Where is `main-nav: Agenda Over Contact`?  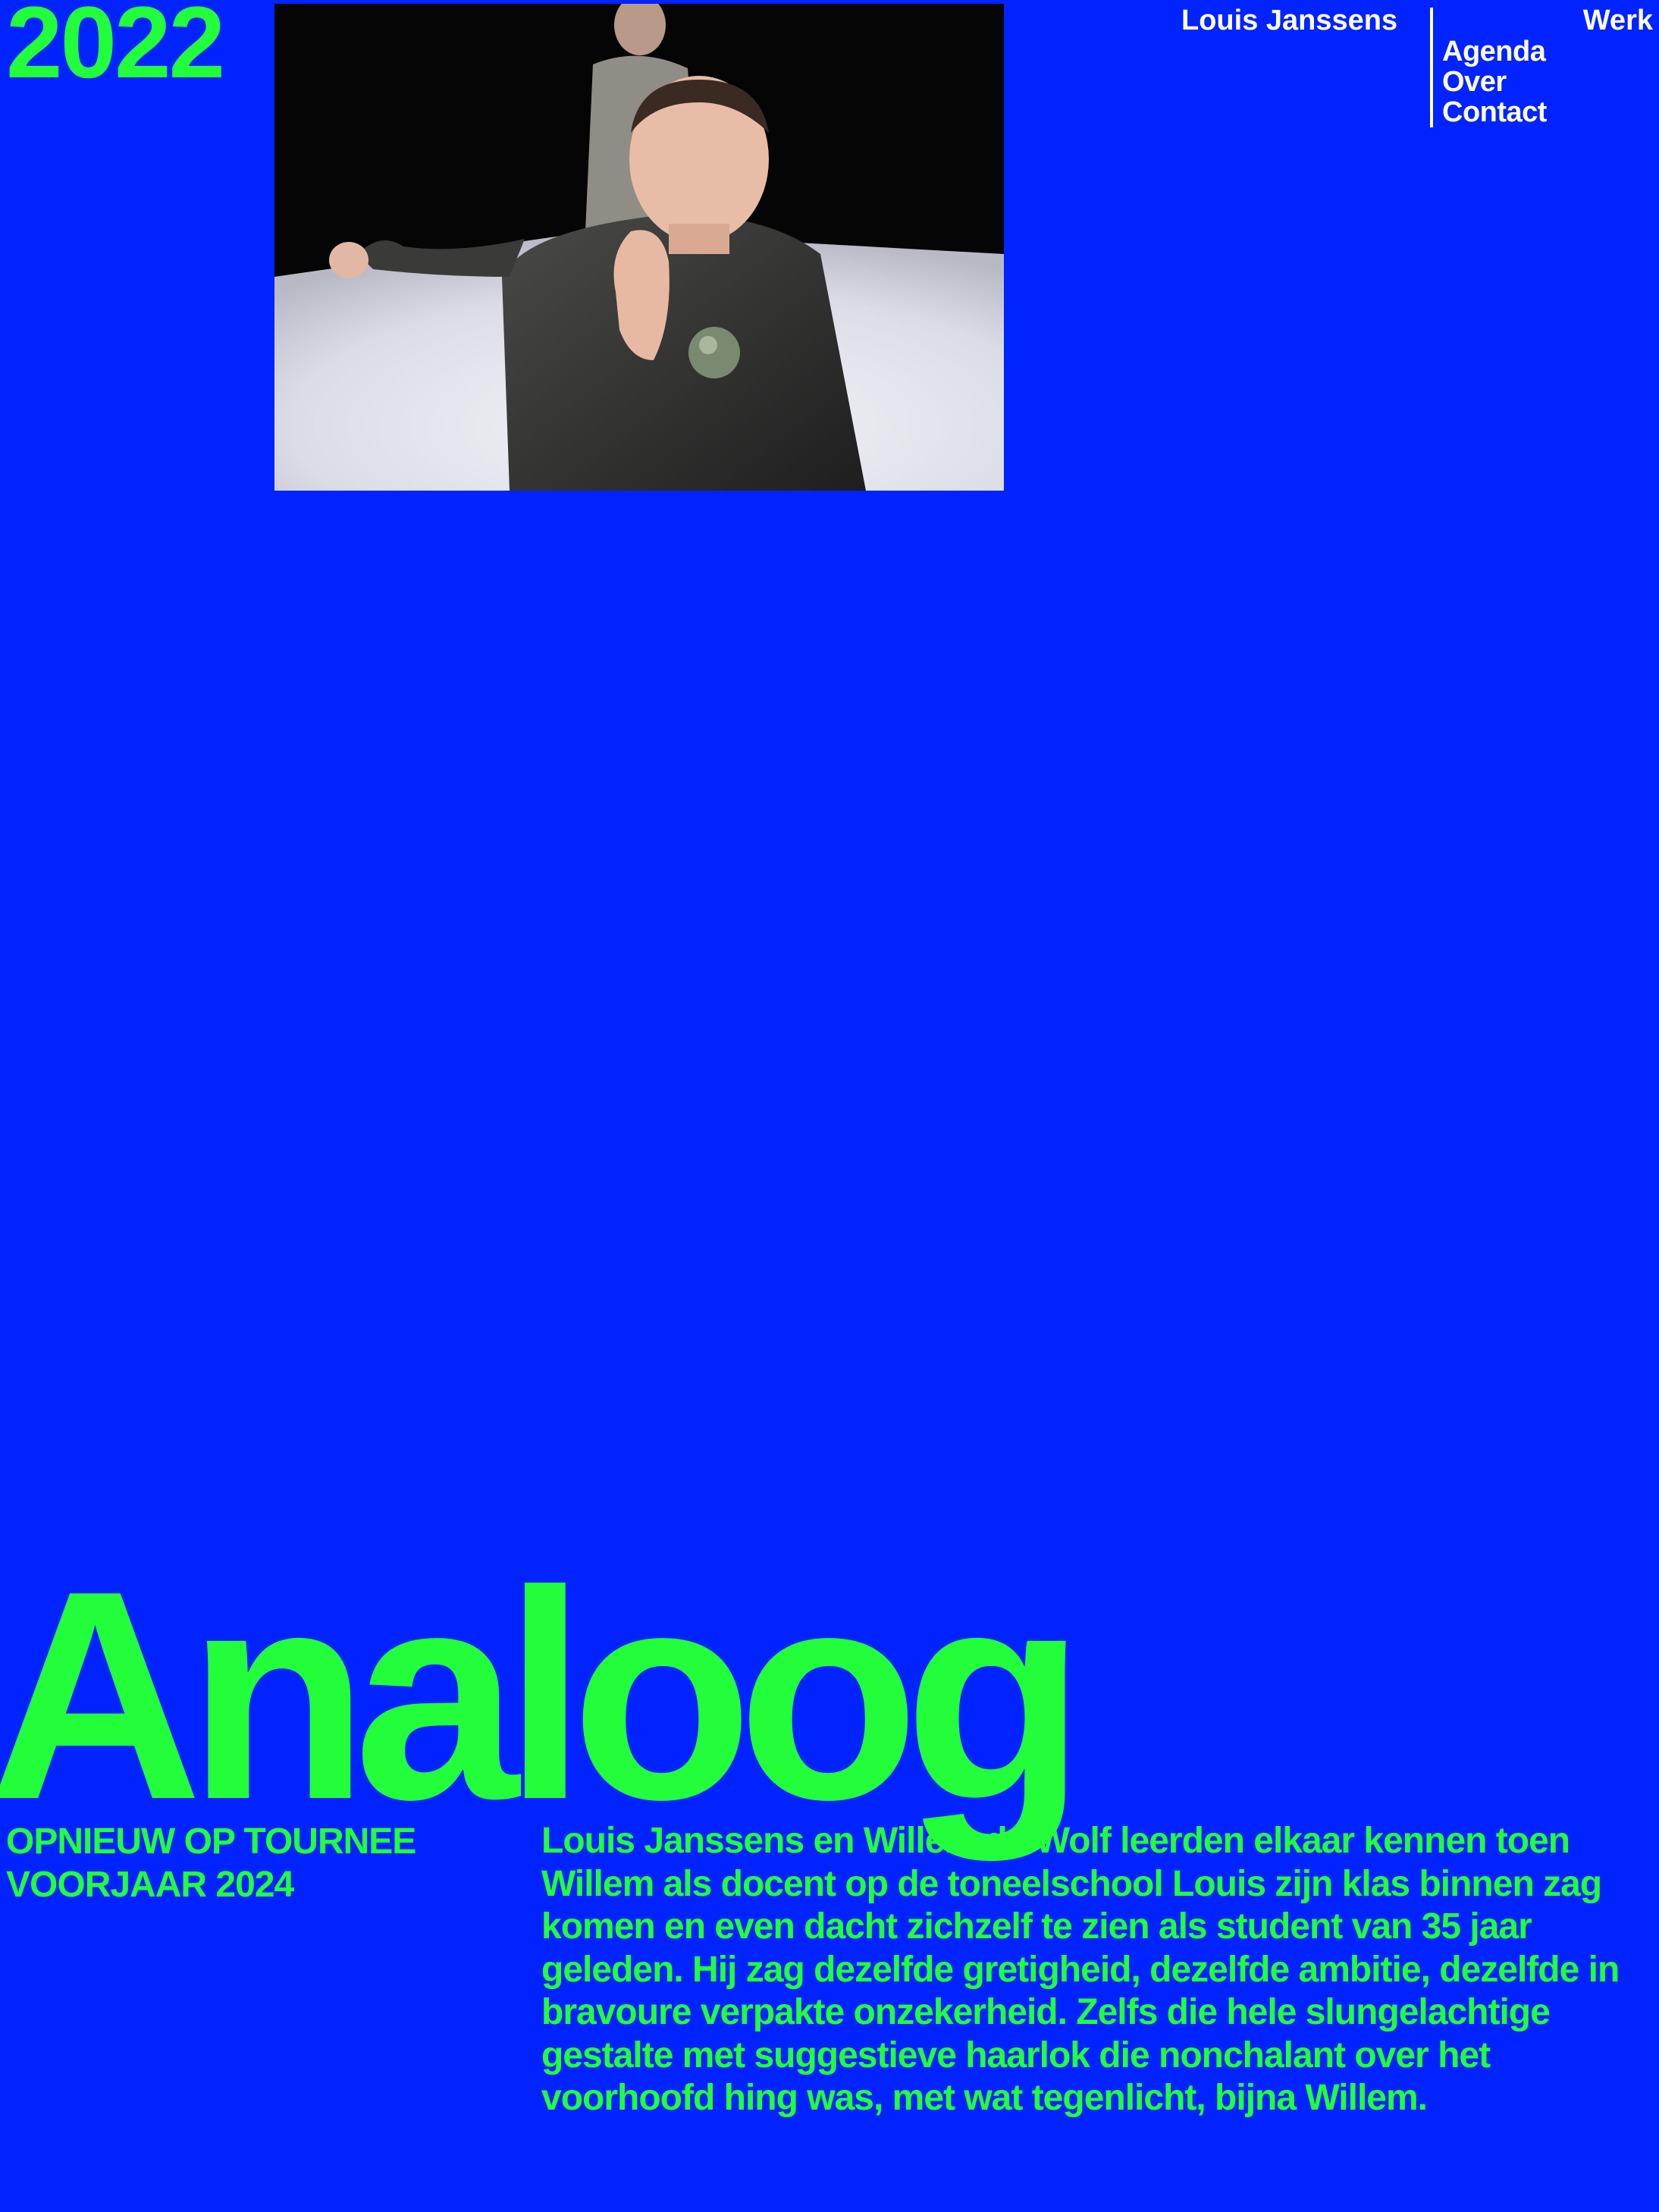 main-nav: Agenda Over Contact is located at coordinates (1494, 81).